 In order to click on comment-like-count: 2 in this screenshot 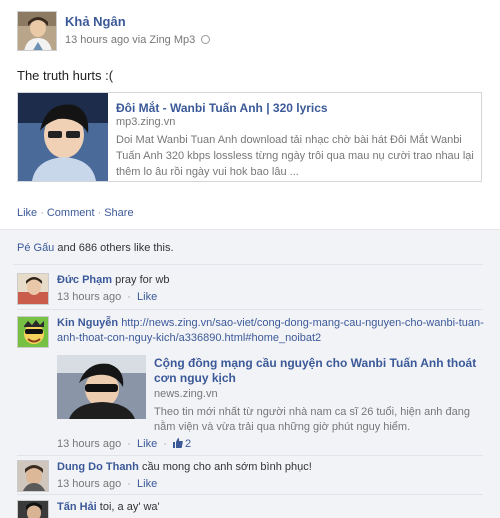, I will do `click(182, 444)`.